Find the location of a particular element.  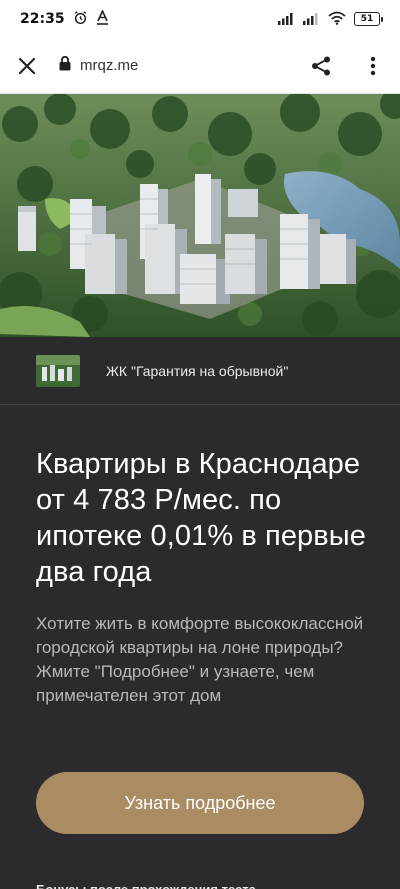

status-left: 22:35 is located at coordinates (64, 18).